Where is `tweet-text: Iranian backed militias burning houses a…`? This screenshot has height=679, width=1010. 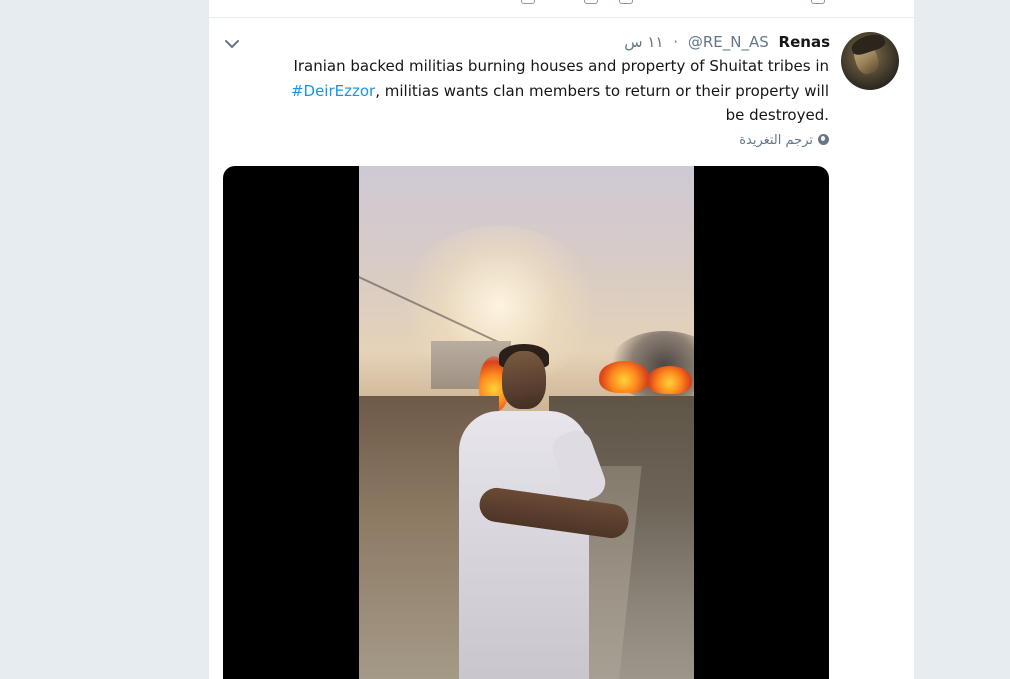
tweet-text: Iranian backed militias burning houses a… is located at coordinates (549, 91).